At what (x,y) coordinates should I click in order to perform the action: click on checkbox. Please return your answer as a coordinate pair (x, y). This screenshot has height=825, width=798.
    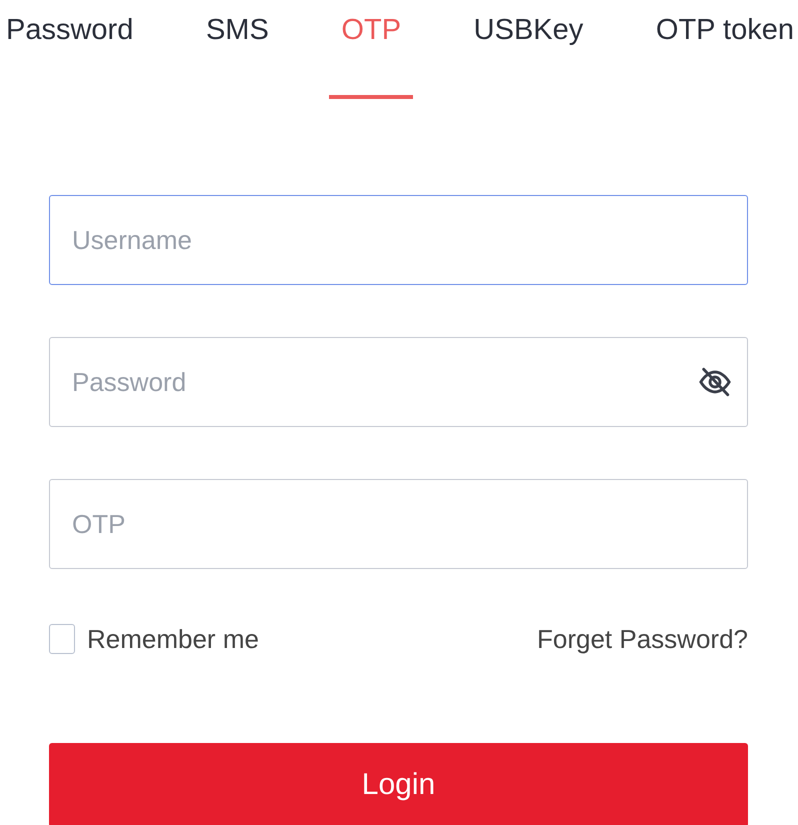
    Looking at the image, I should click on (62, 639).